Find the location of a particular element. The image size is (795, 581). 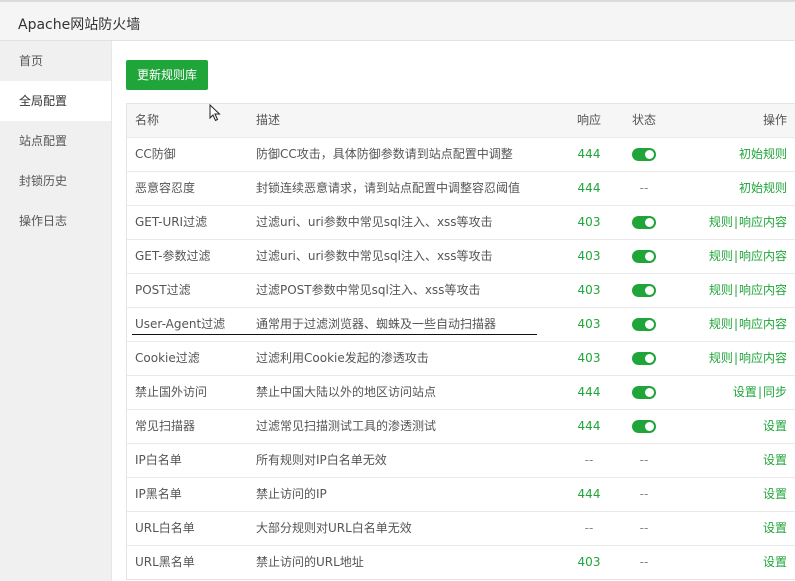

sidebar-item-site-config: 站点配置 is located at coordinates (55, 141).